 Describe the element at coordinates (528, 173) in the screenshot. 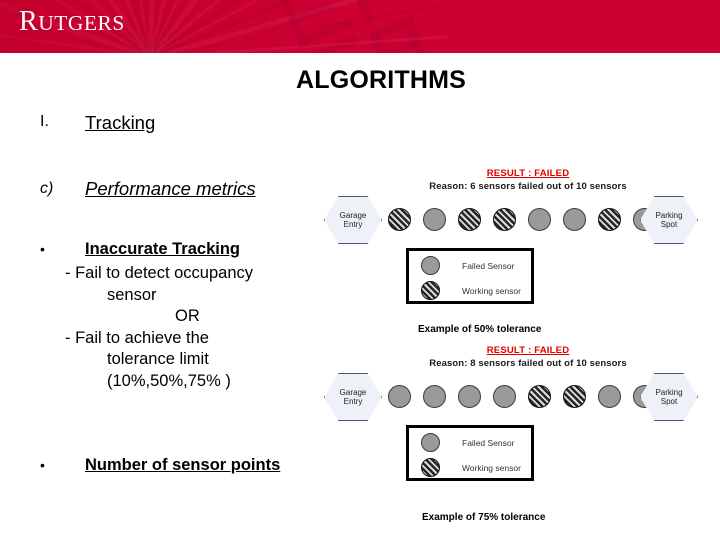

I see `result-status-top: RESULT : FAILED` at that location.